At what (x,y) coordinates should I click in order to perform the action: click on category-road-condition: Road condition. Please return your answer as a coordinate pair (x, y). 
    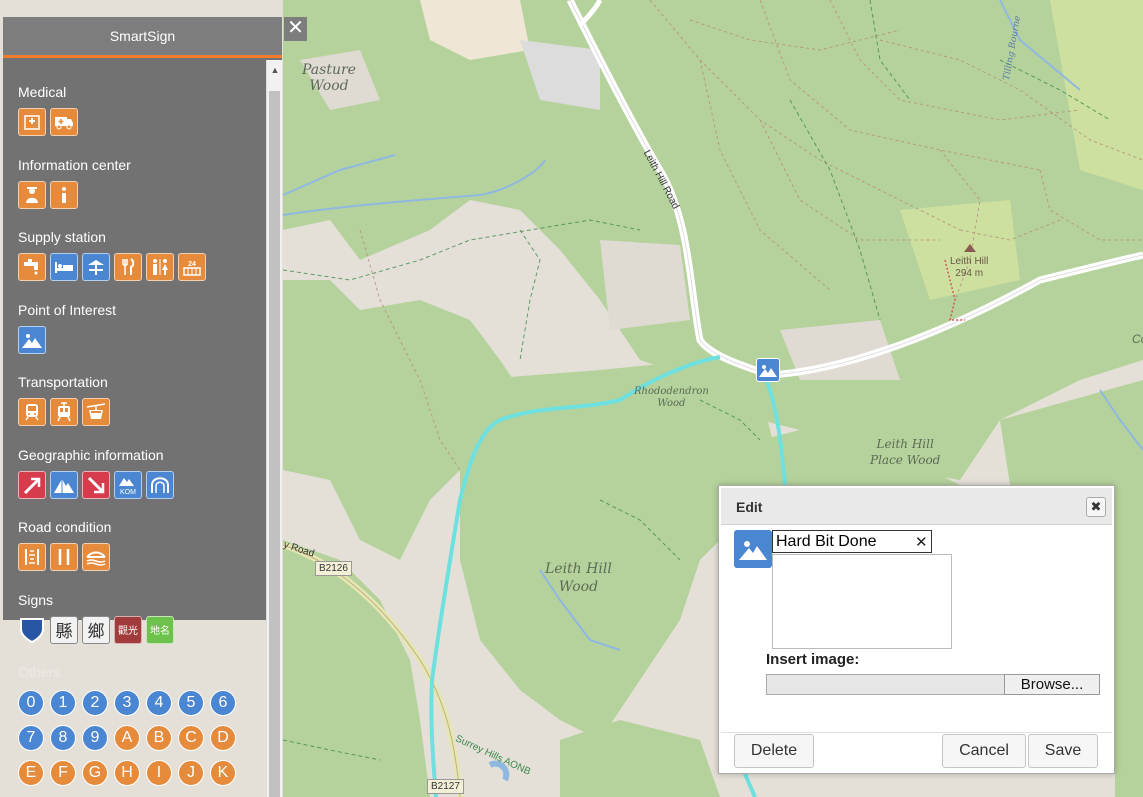
    Looking at the image, I should click on (140, 555).